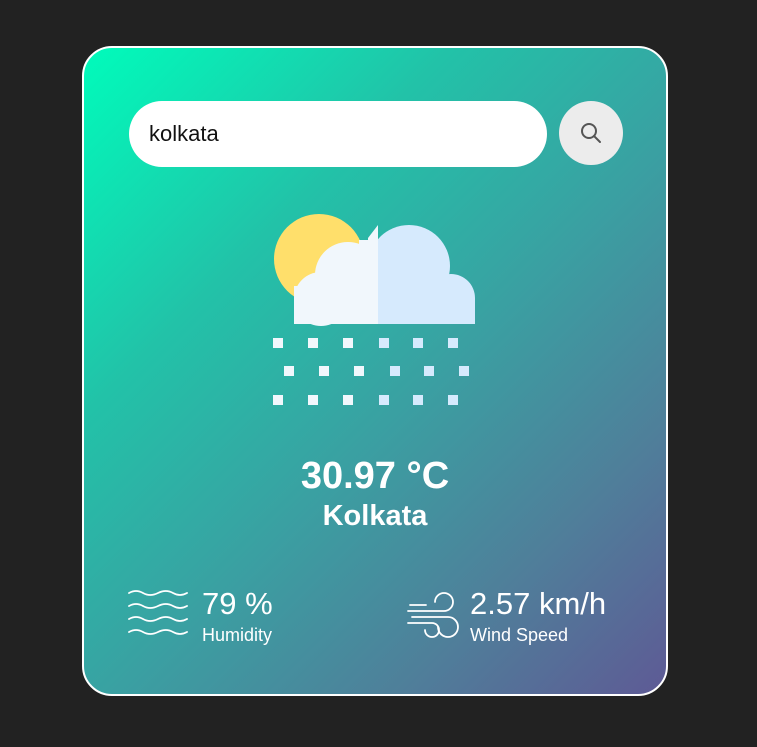 The height and width of the screenshot is (747, 757). Describe the element at coordinates (433, 615) in the screenshot. I see `wind-icon` at that location.